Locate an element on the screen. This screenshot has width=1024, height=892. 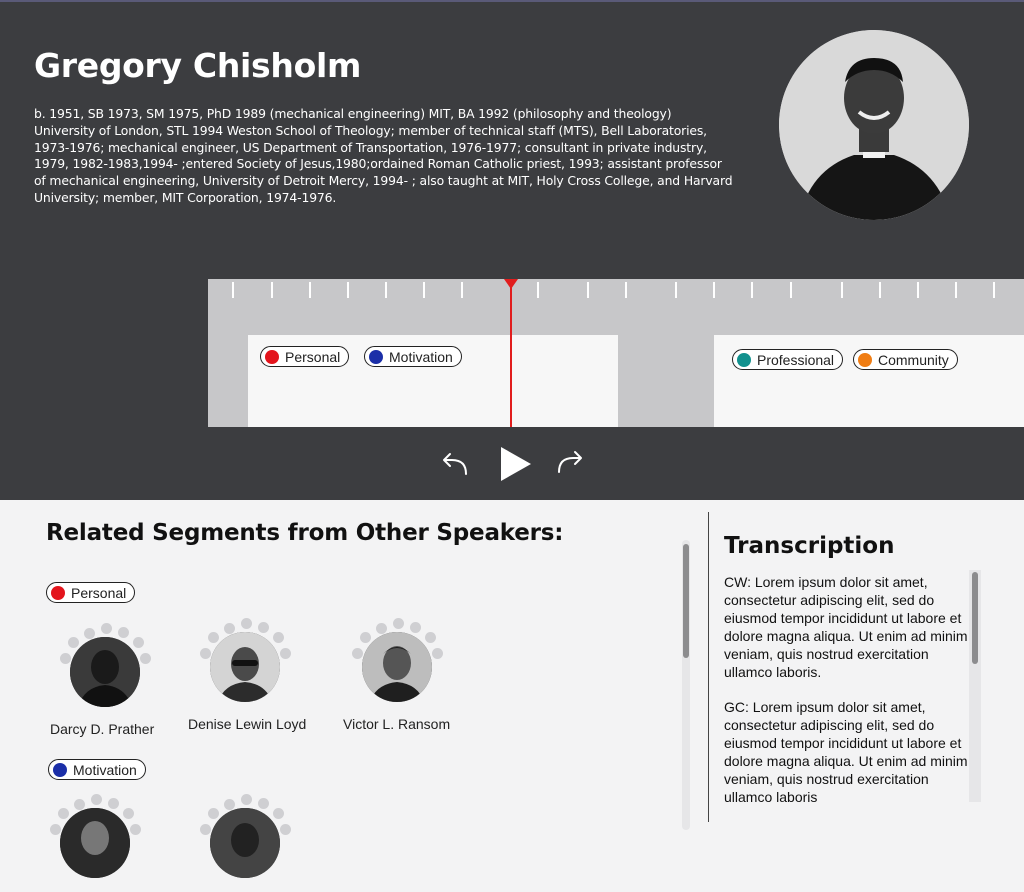
forward-icon is located at coordinates (569, 464).